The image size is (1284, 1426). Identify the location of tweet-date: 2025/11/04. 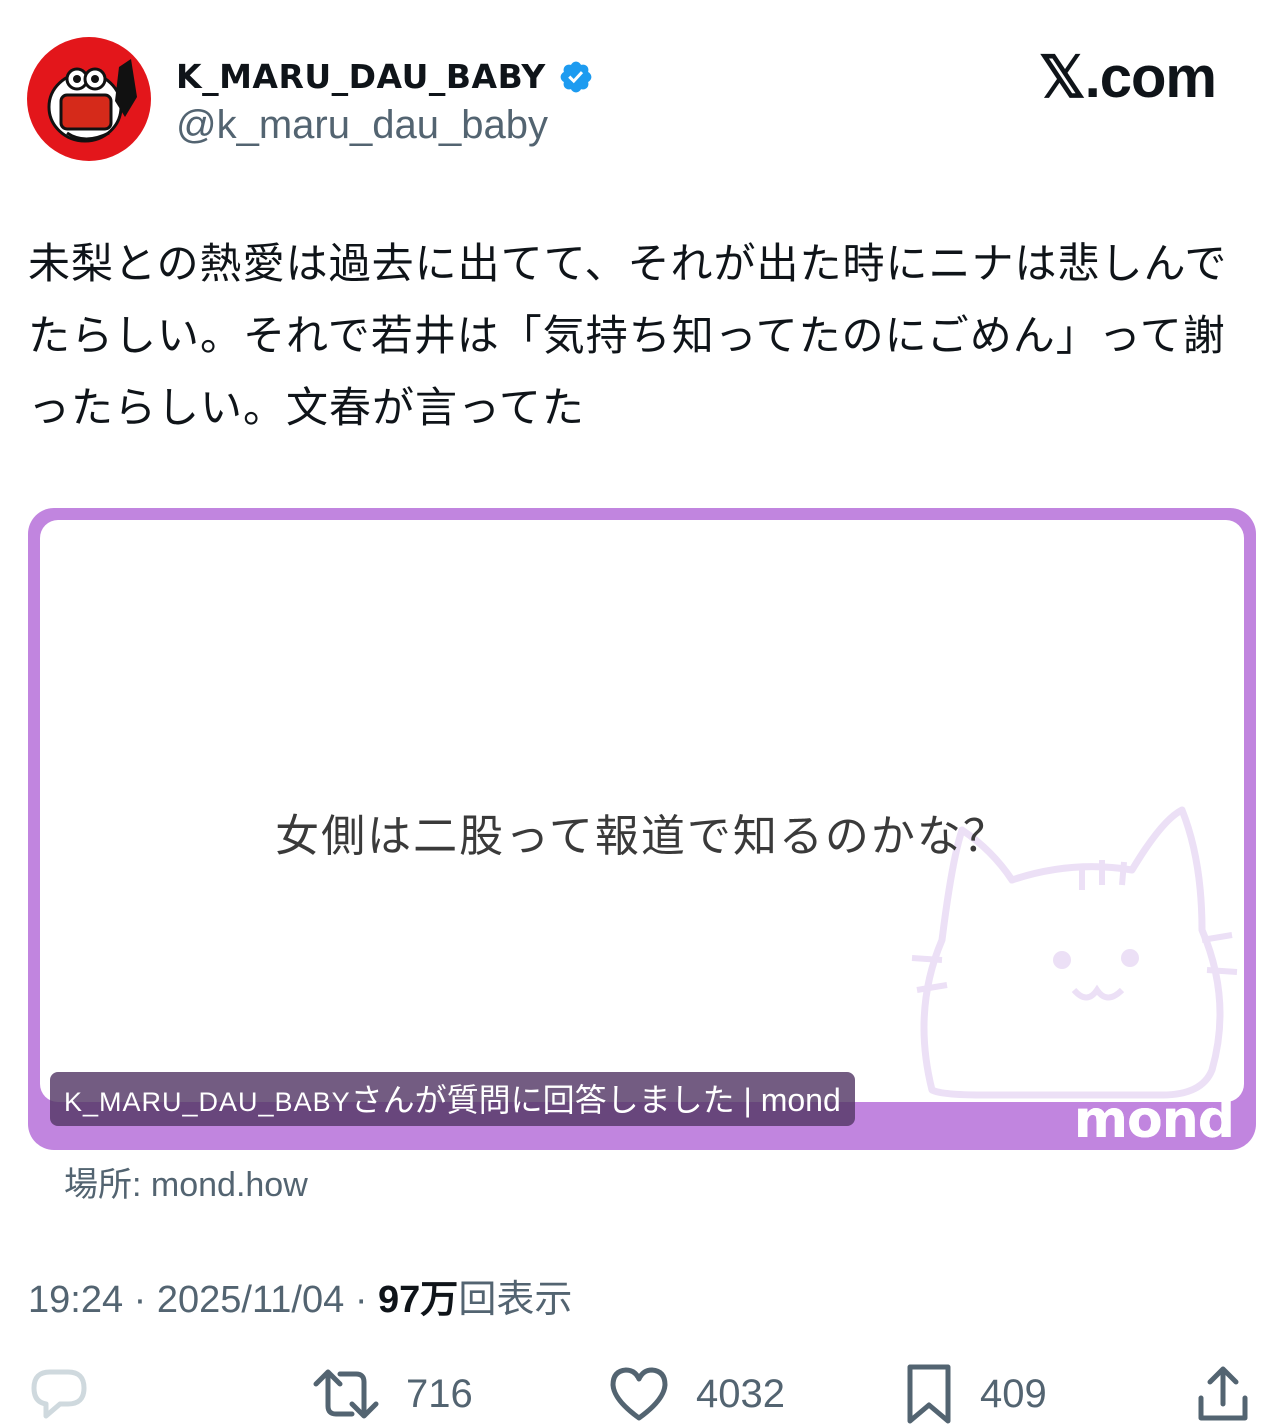
(250, 1300).